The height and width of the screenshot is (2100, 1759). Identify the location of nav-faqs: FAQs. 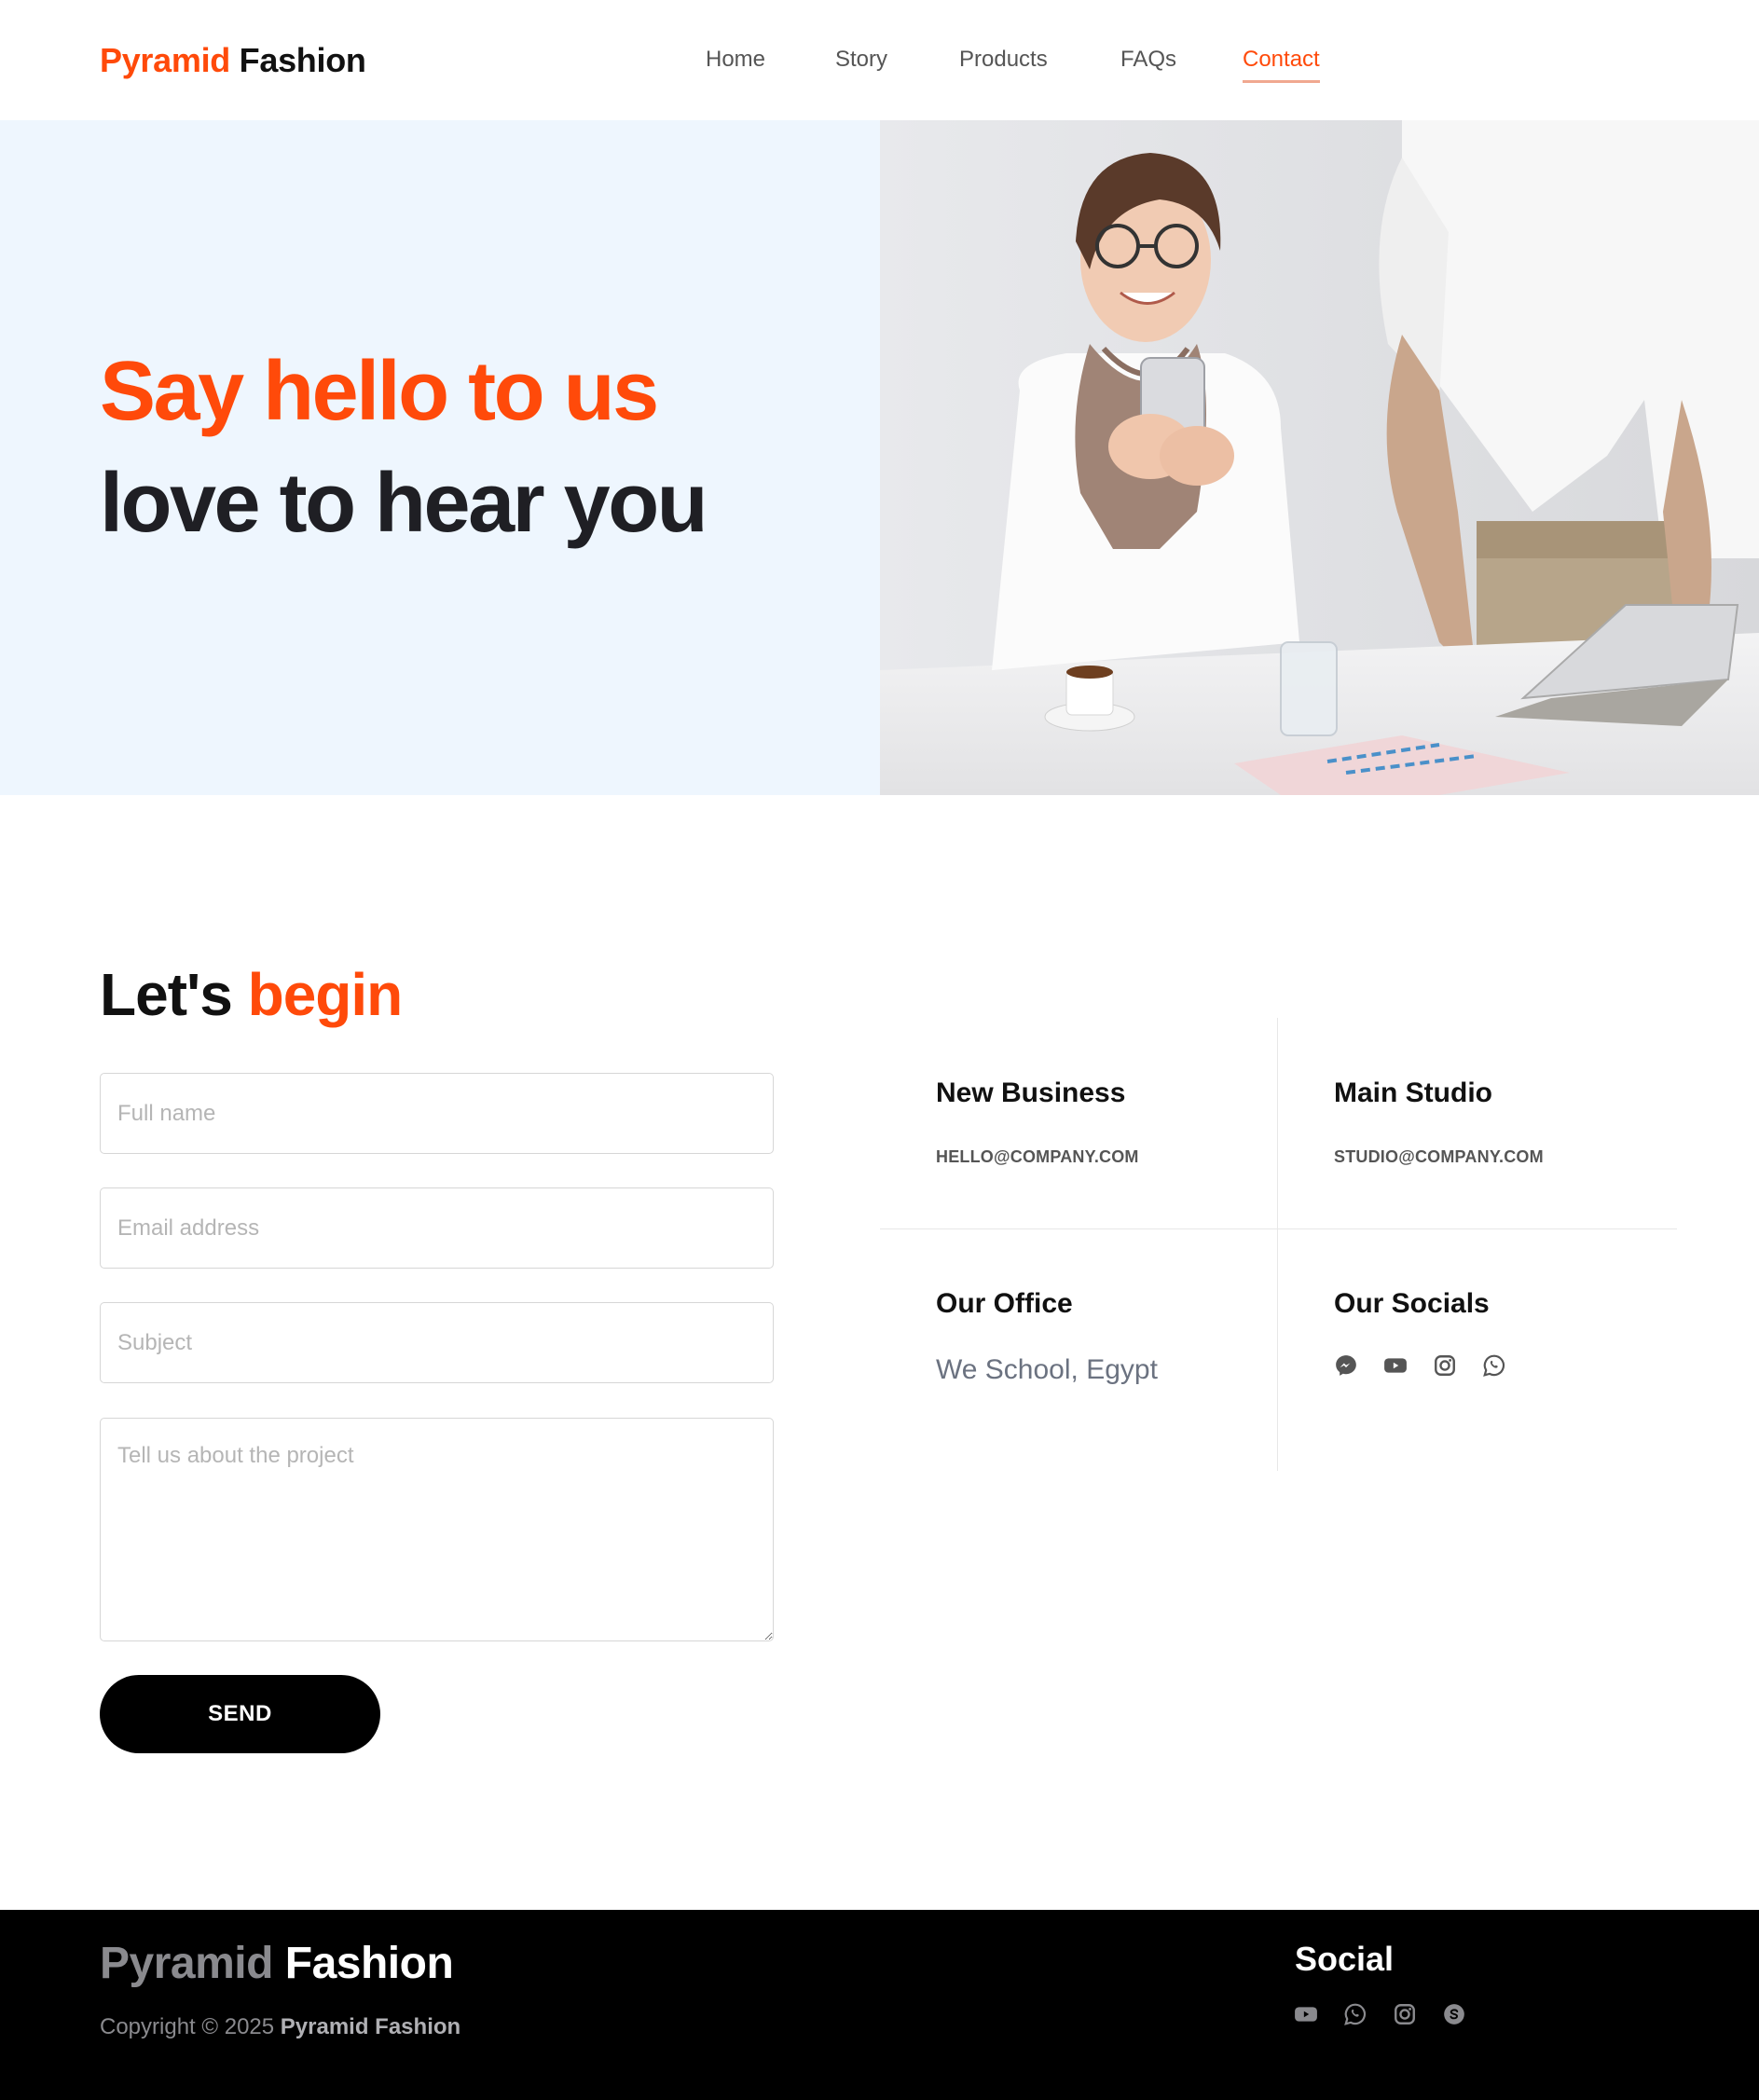
(1148, 60).